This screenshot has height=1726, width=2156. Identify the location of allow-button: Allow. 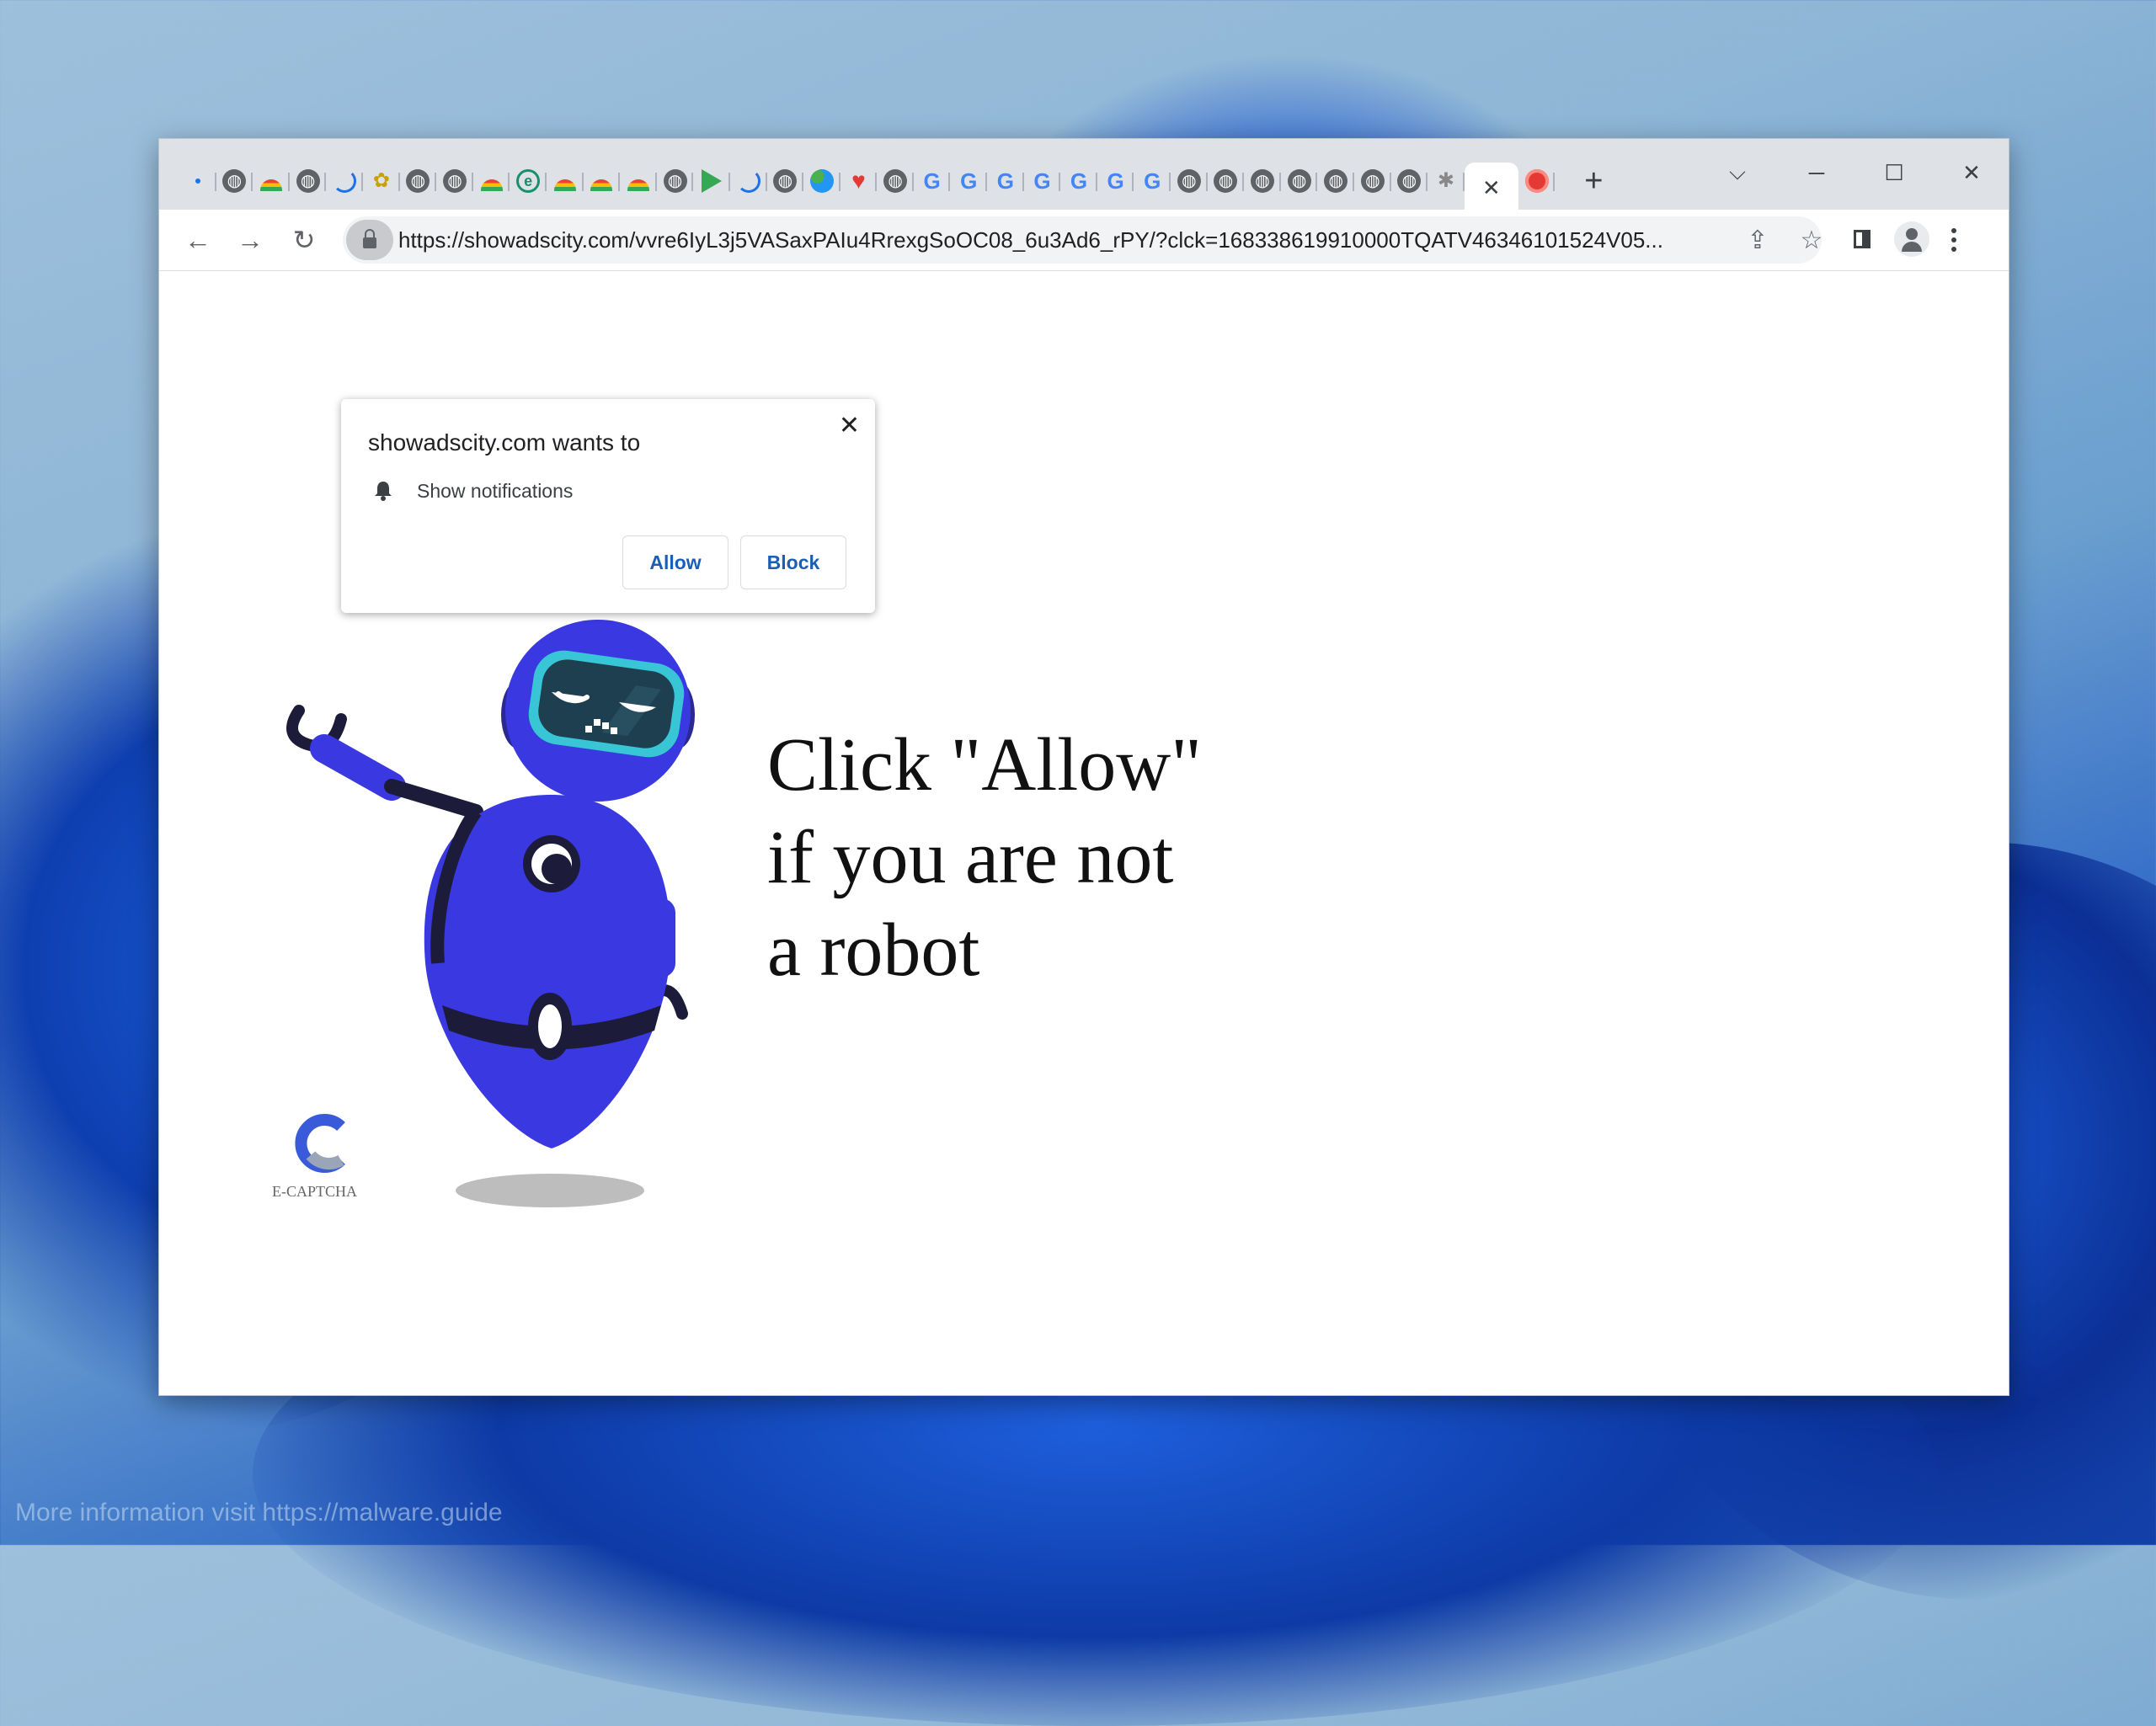
(675, 562).